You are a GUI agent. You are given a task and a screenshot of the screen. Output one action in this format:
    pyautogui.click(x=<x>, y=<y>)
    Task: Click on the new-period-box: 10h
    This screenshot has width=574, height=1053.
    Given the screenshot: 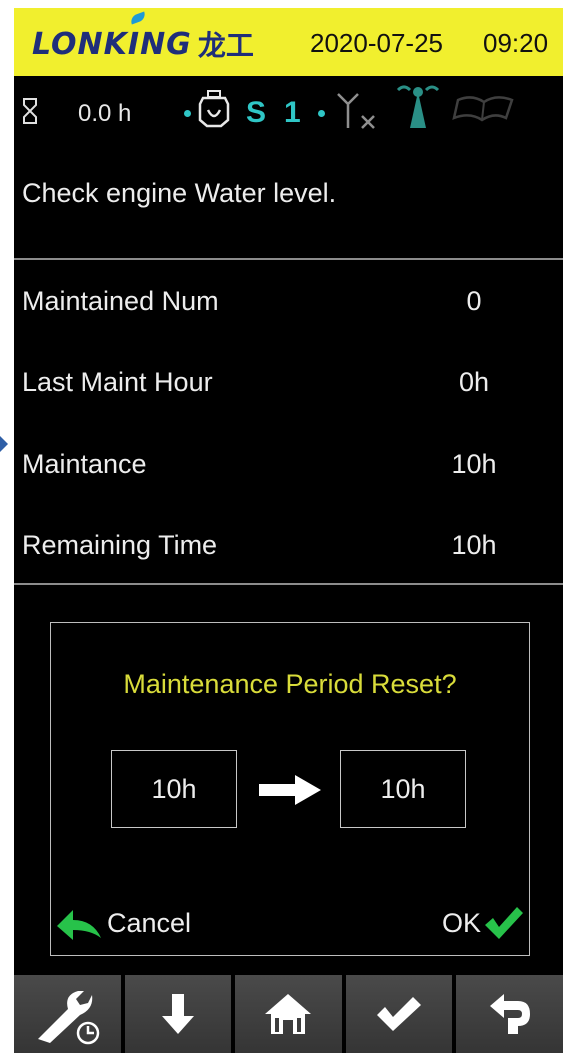 What is the action you would take?
    pyautogui.click(x=403, y=789)
    